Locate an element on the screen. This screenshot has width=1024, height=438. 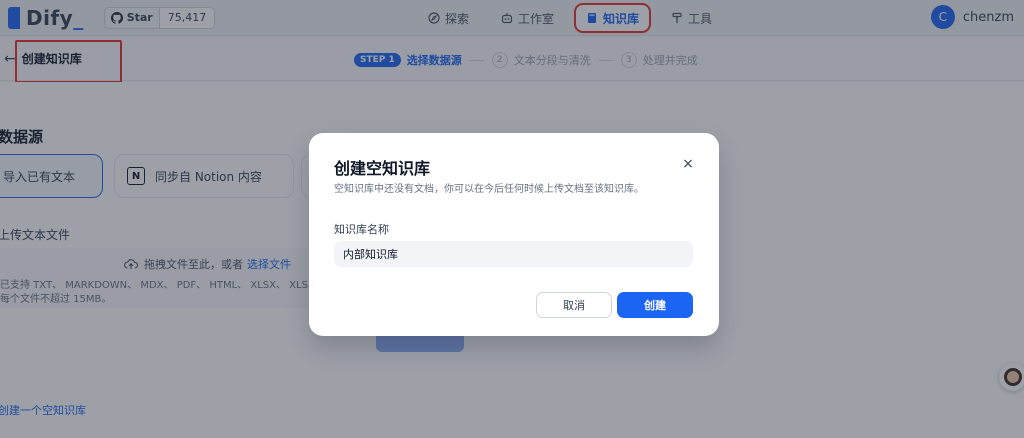
modal-title: 创建空知识库 is located at coordinates (382, 168).